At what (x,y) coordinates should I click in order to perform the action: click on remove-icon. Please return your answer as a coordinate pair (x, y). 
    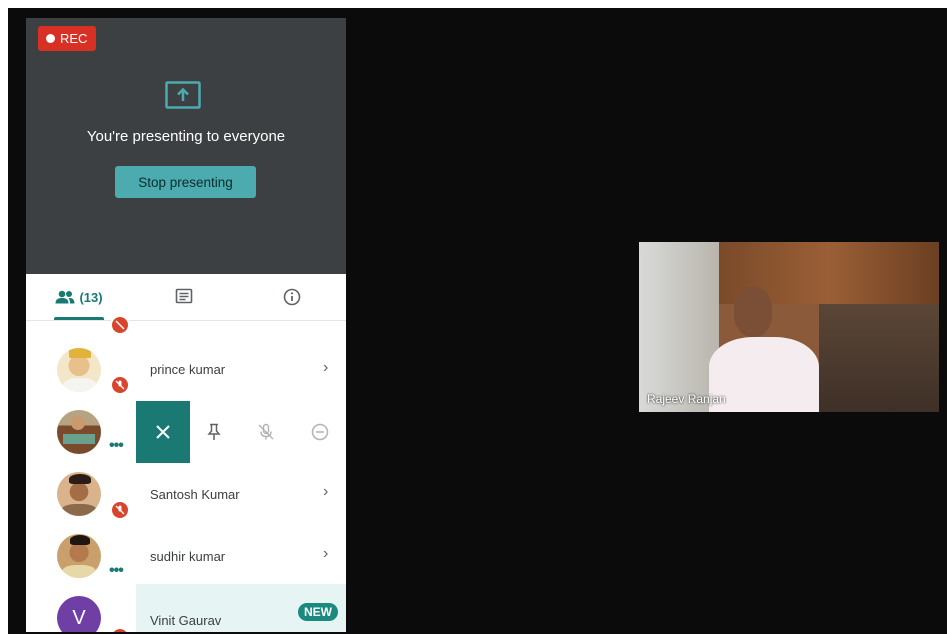
    Looking at the image, I should click on (320, 432).